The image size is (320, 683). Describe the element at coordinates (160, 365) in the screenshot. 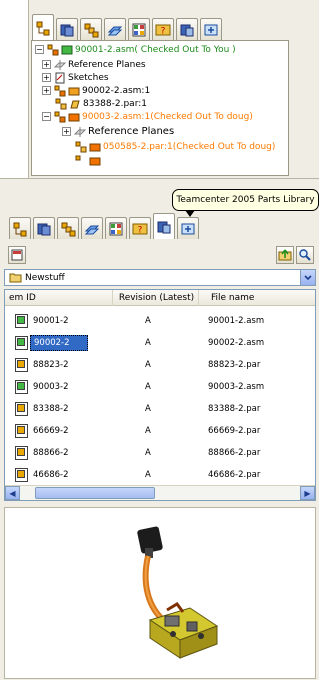

I see `table-row: 88823-2 A 88823-2.par` at that location.